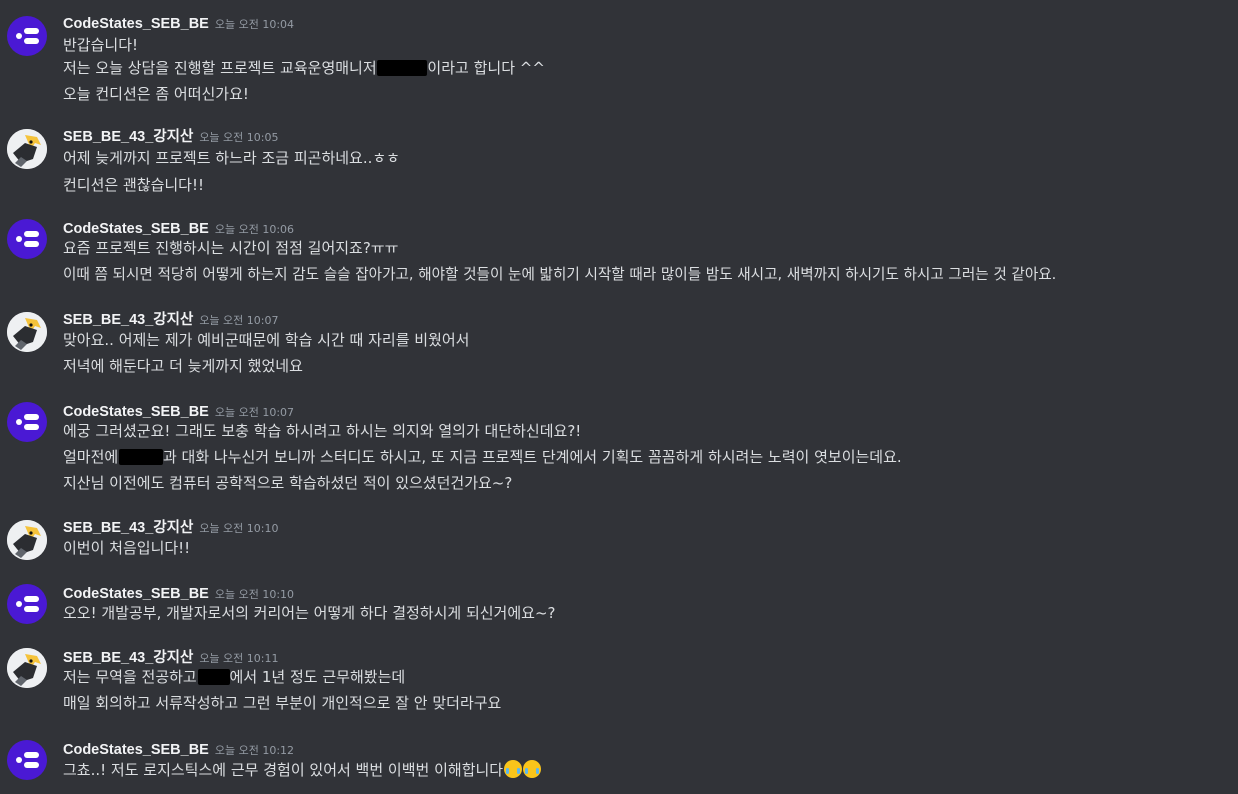 This screenshot has width=1238, height=794. What do you see at coordinates (239, 658) in the screenshot?
I see `timestamp: 오늘 오전 10:11` at bounding box center [239, 658].